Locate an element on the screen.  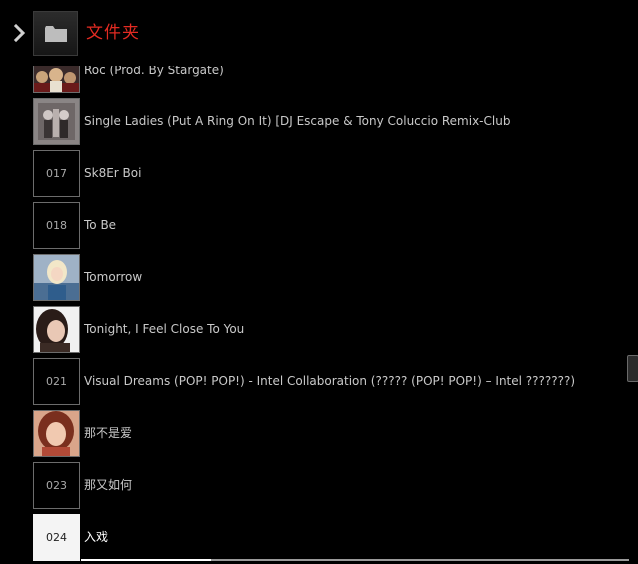
track-title: 那又如何 is located at coordinates (108, 485).